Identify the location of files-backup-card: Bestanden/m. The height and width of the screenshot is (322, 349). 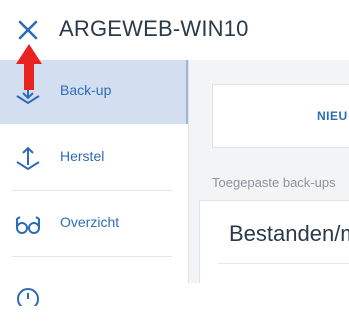
(274, 241).